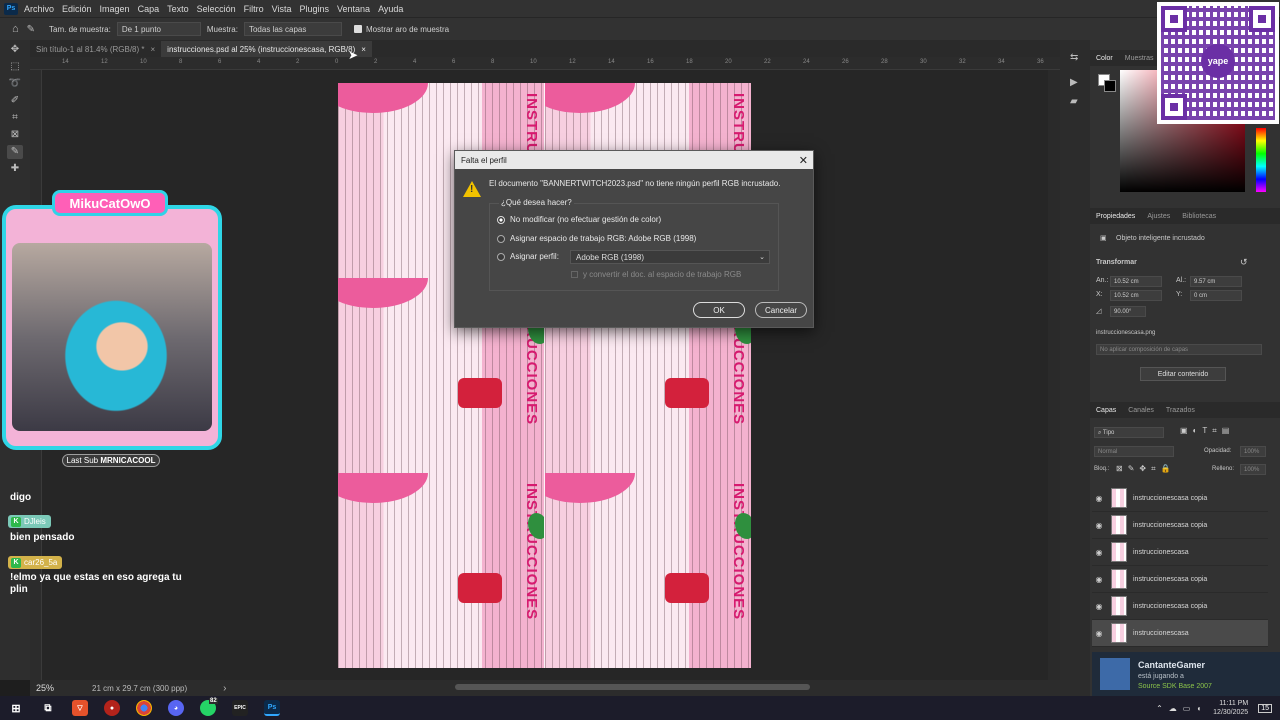 This screenshot has width=1280, height=720. Describe the element at coordinates (1110, 86) in the screenshot. I see `background-color-swatch` at that location.